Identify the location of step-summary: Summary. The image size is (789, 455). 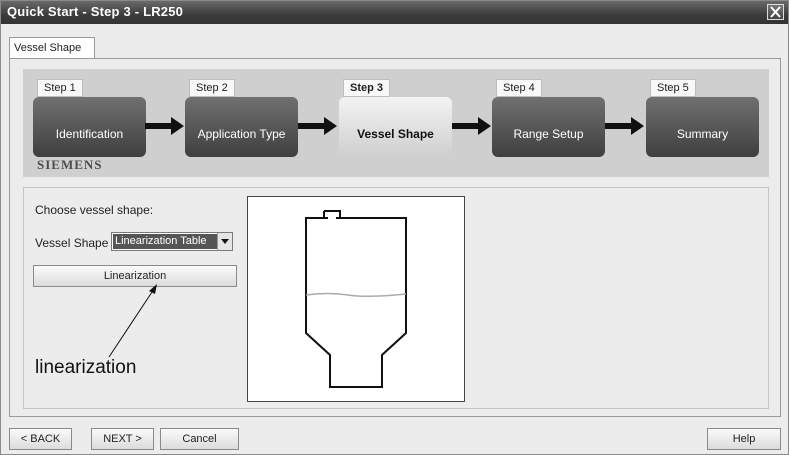
(702, 127).